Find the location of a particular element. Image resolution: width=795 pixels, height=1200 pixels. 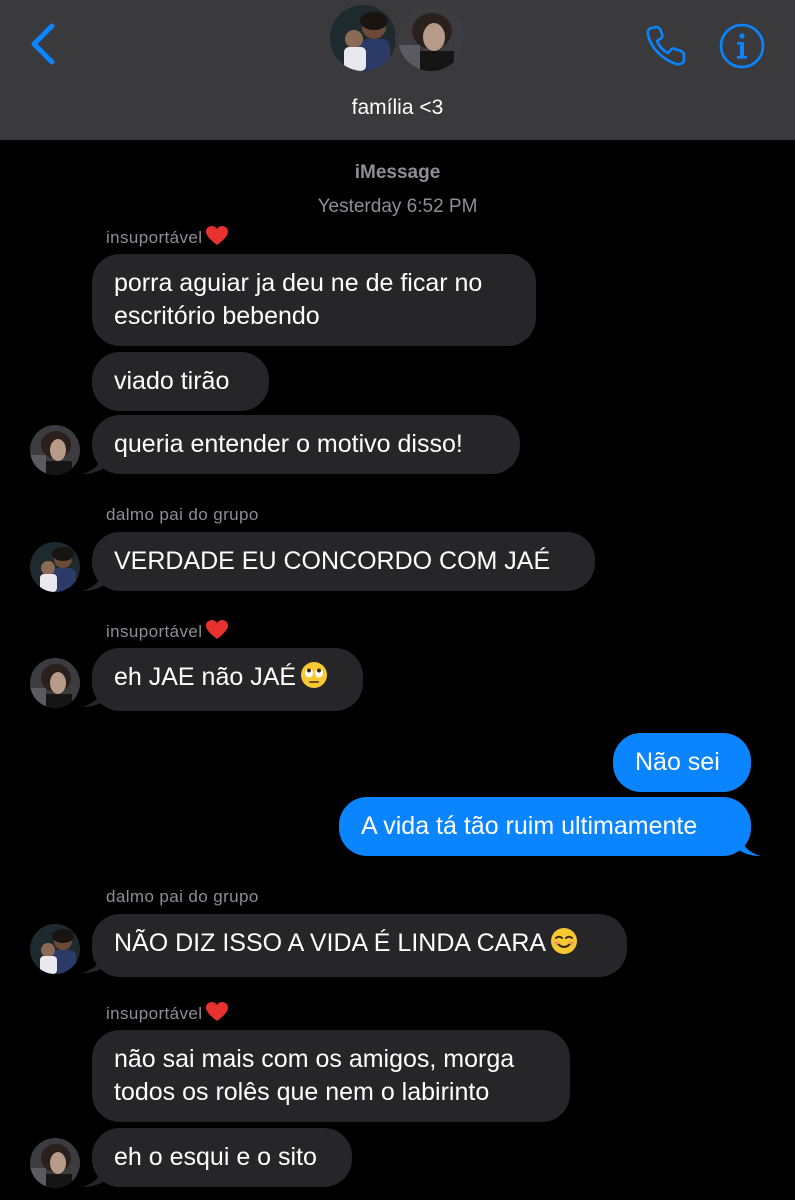

info-icon is located at coordinates (742, 46).